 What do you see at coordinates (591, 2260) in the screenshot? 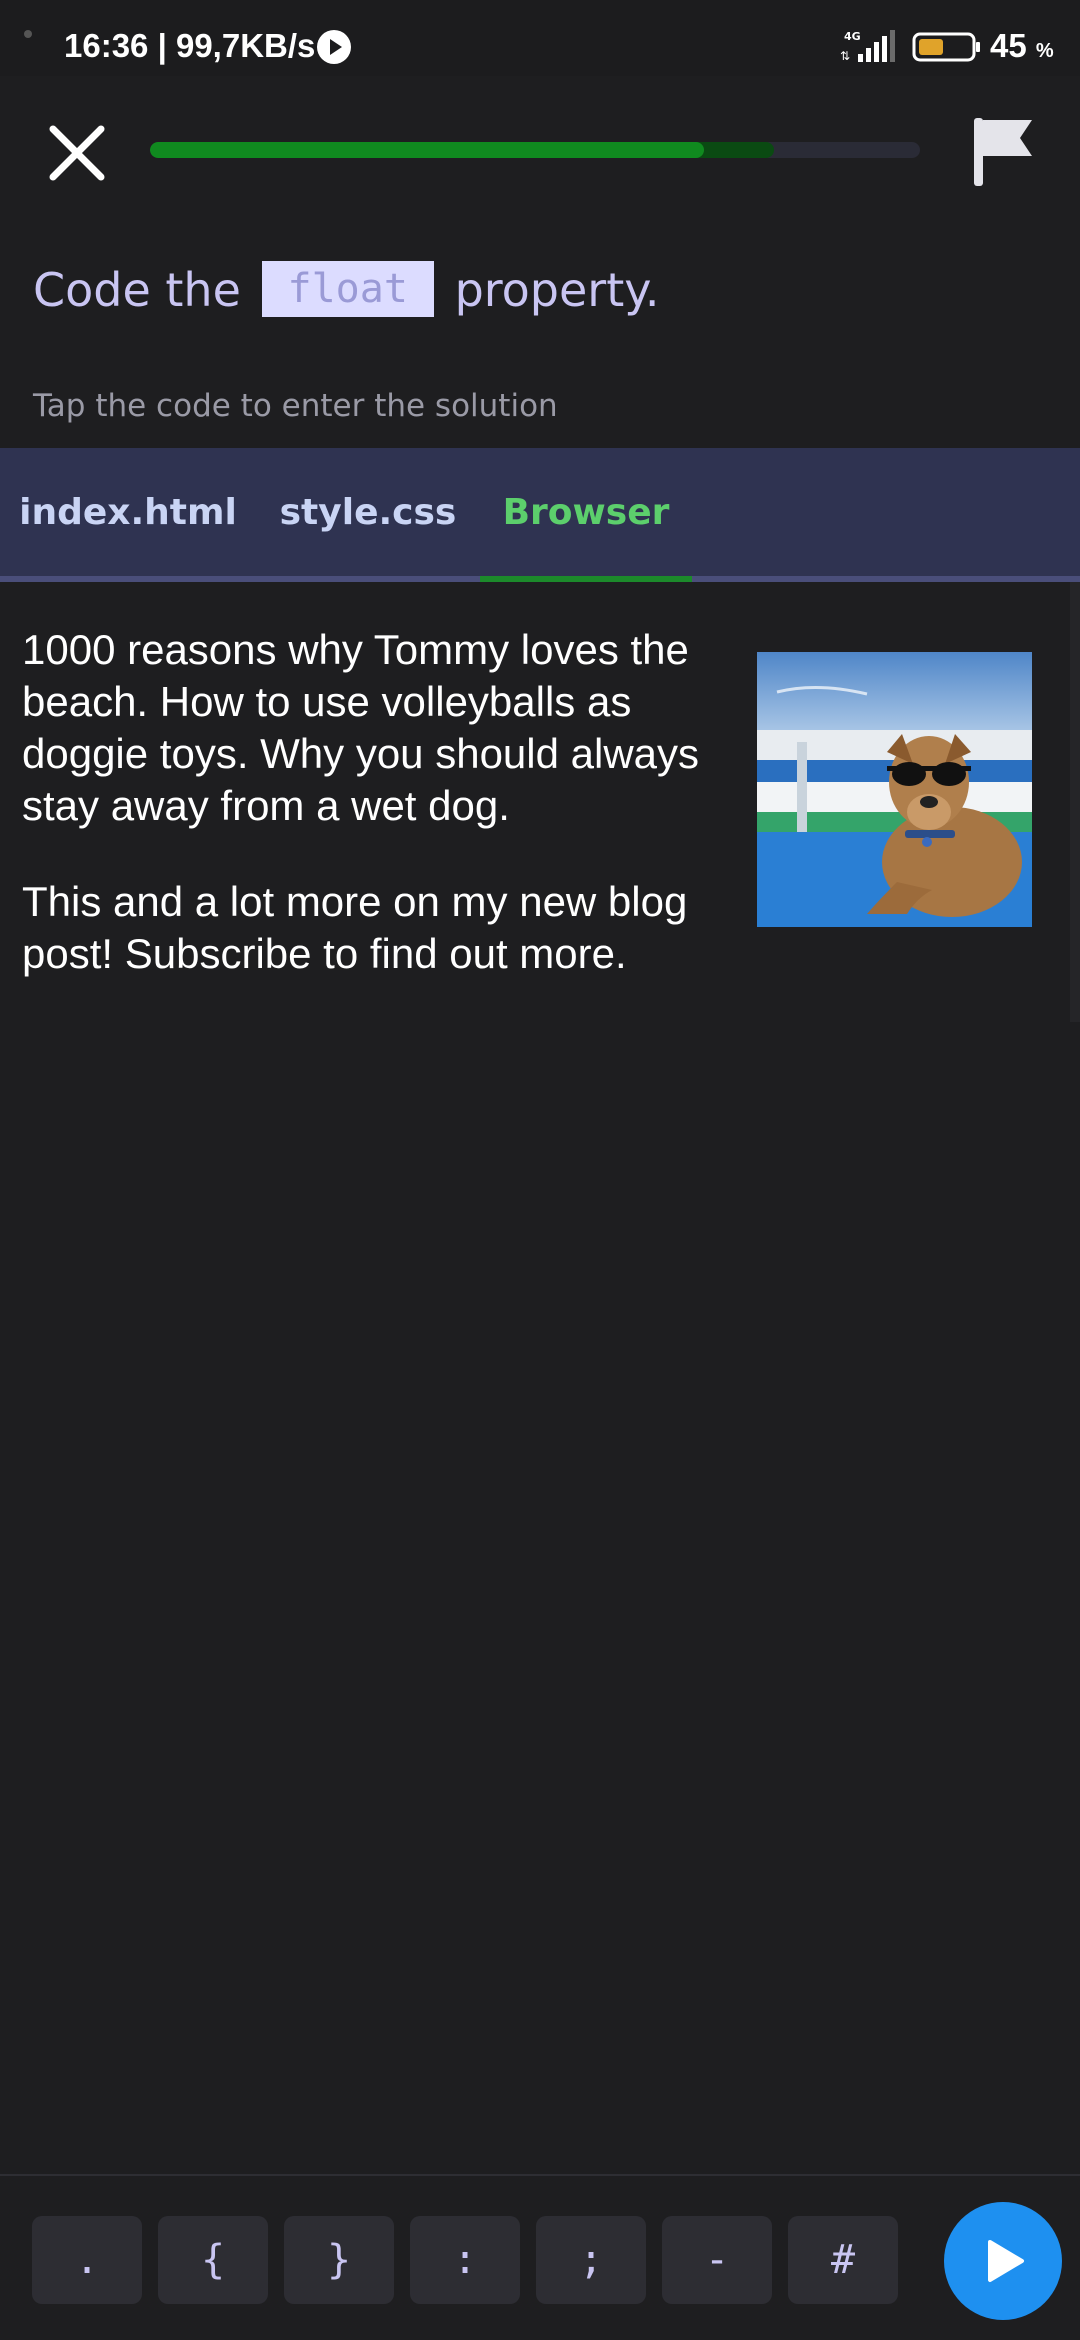
I see `key-semicolon: ;` at bounding box center [591, 2260].